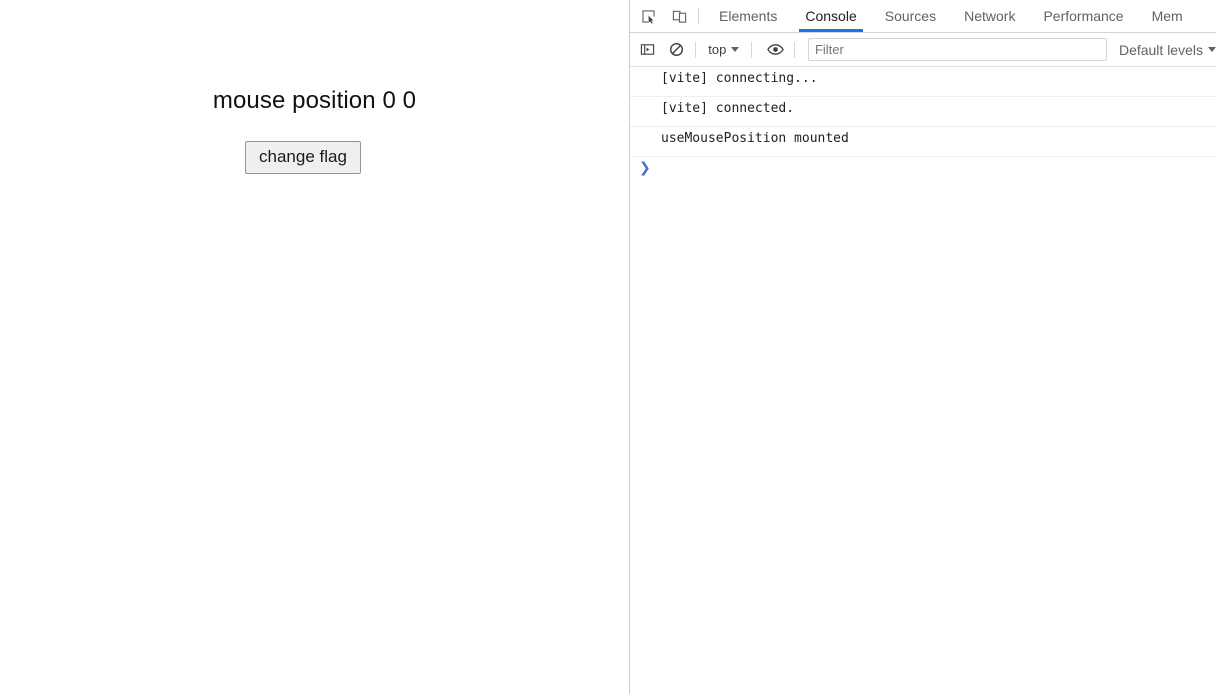  Describe the element at coordinates (923, 142) in the screenshot. I see `console-message: useMousePosition mounted` at that location.